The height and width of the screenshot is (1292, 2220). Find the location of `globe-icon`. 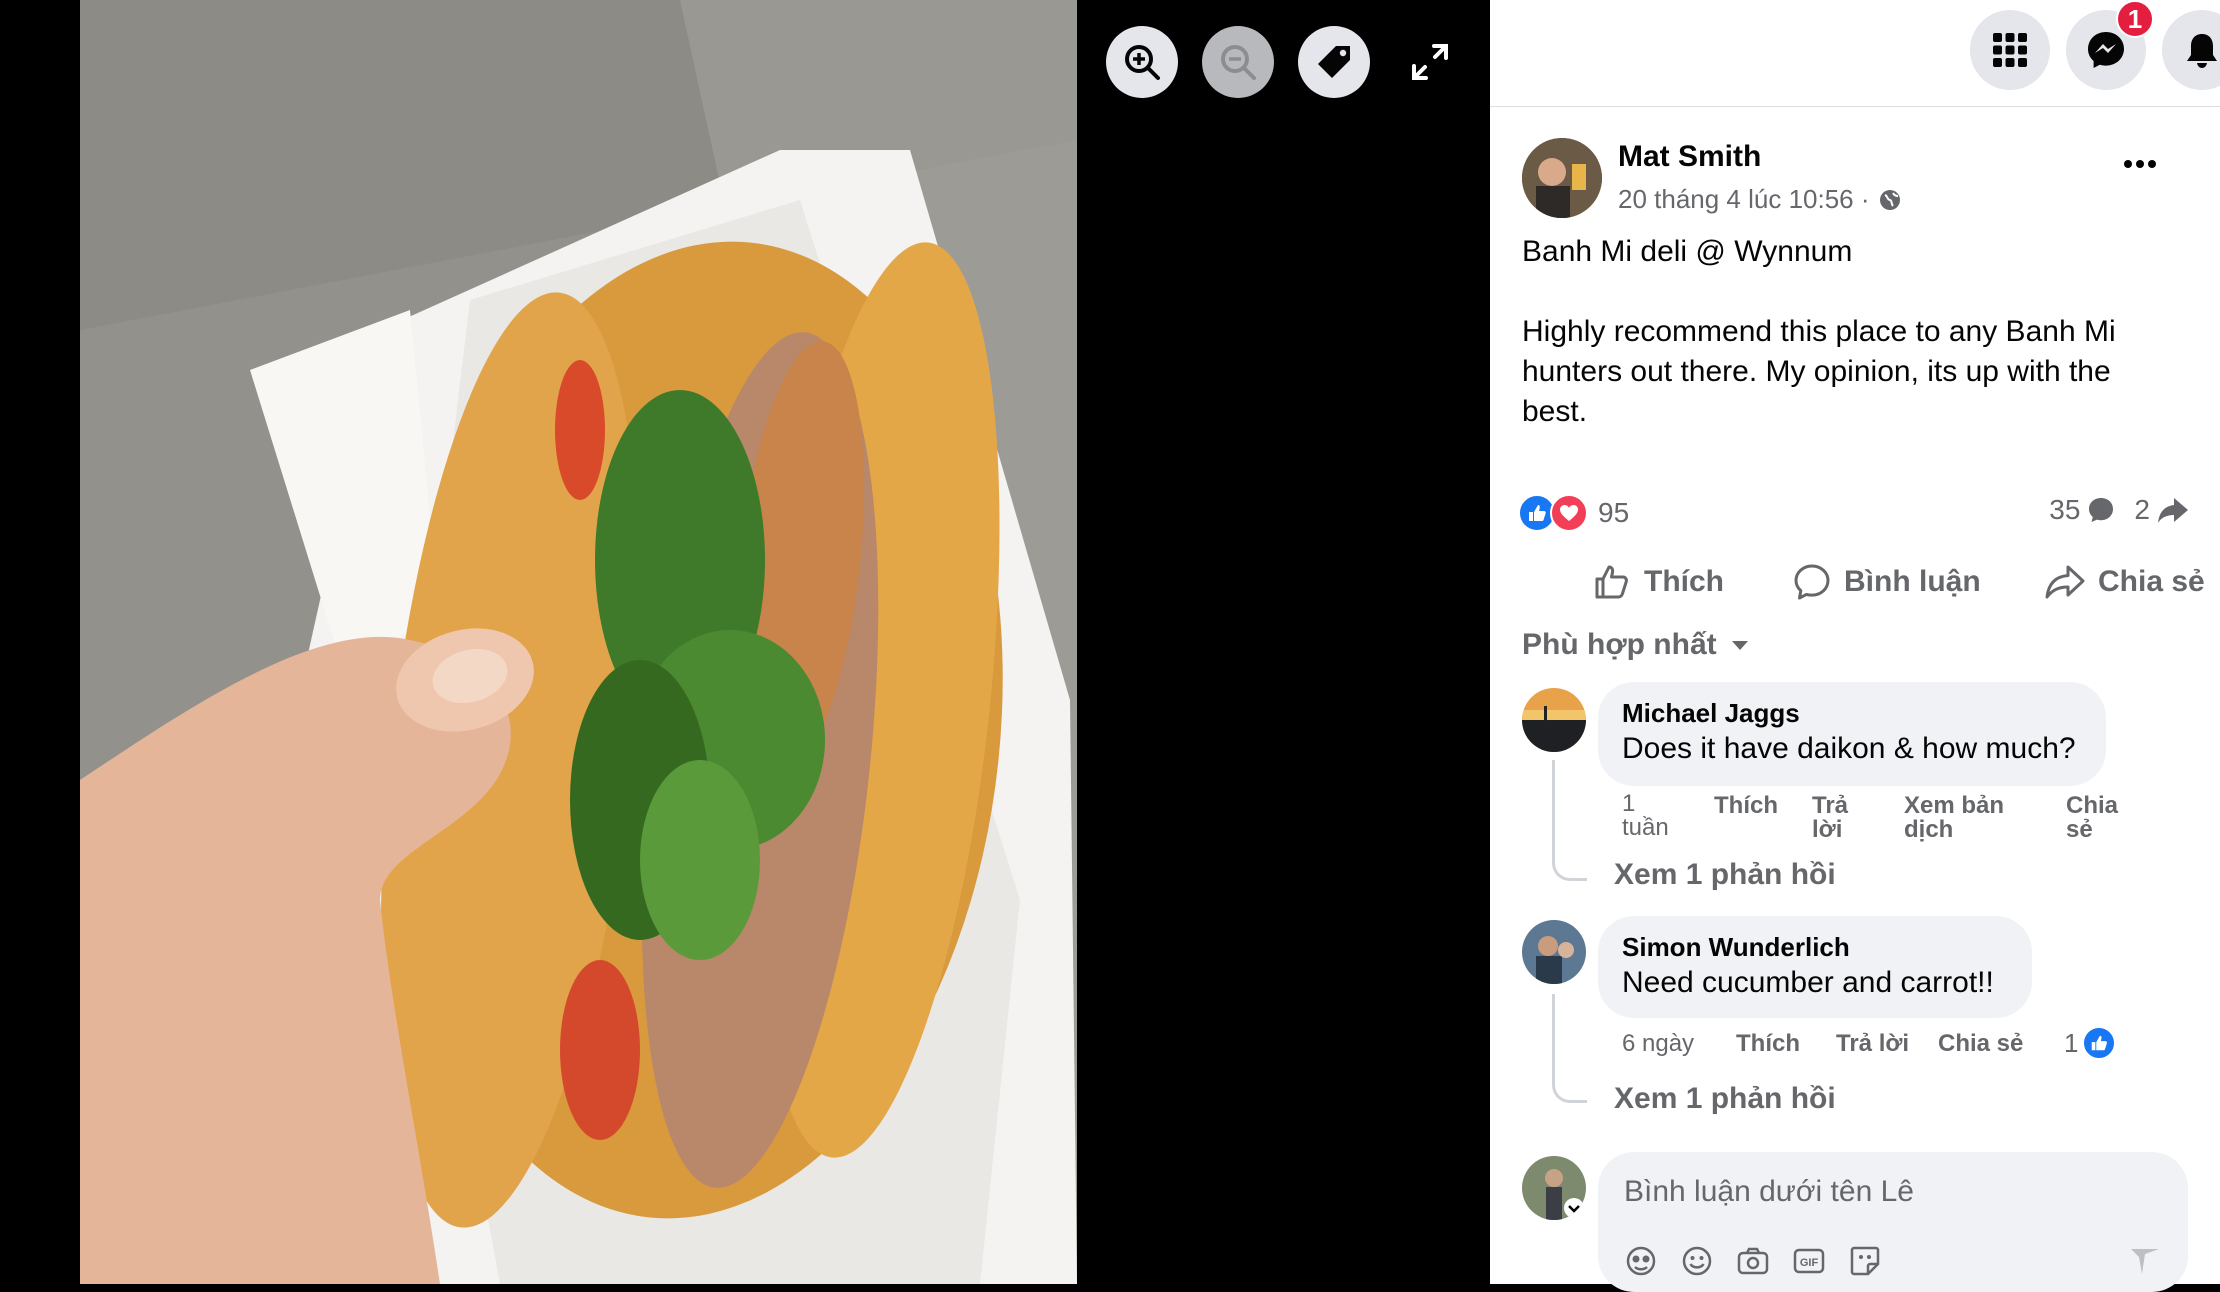

globe-icon is located at coordinates (1889, 199).